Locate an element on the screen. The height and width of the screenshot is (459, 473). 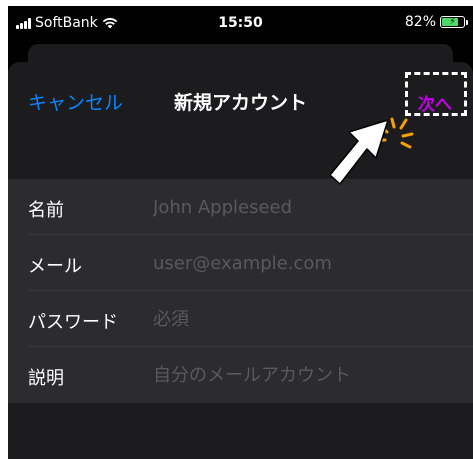
status-bar: SoftBank 15:50 82% ⚡ is located at coordinates (240, 23).